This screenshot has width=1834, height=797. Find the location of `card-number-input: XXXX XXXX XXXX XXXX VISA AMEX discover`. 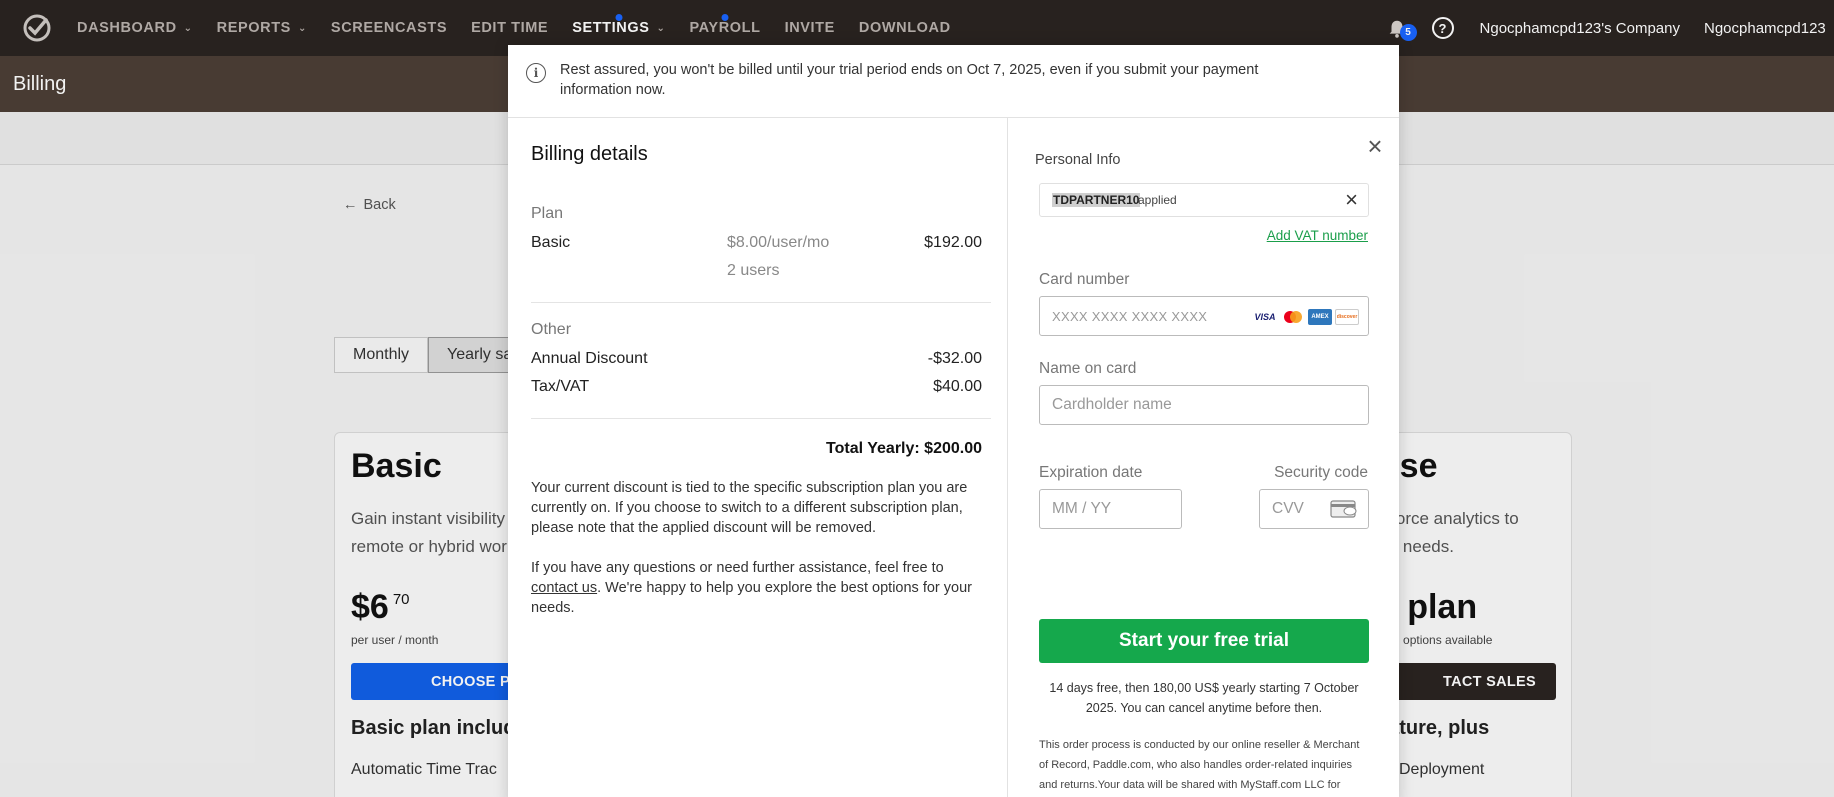

card-number-input: XXXX XXXX XXXX XXXX VISA AMEX discover is located at coordinates (1204, 316).